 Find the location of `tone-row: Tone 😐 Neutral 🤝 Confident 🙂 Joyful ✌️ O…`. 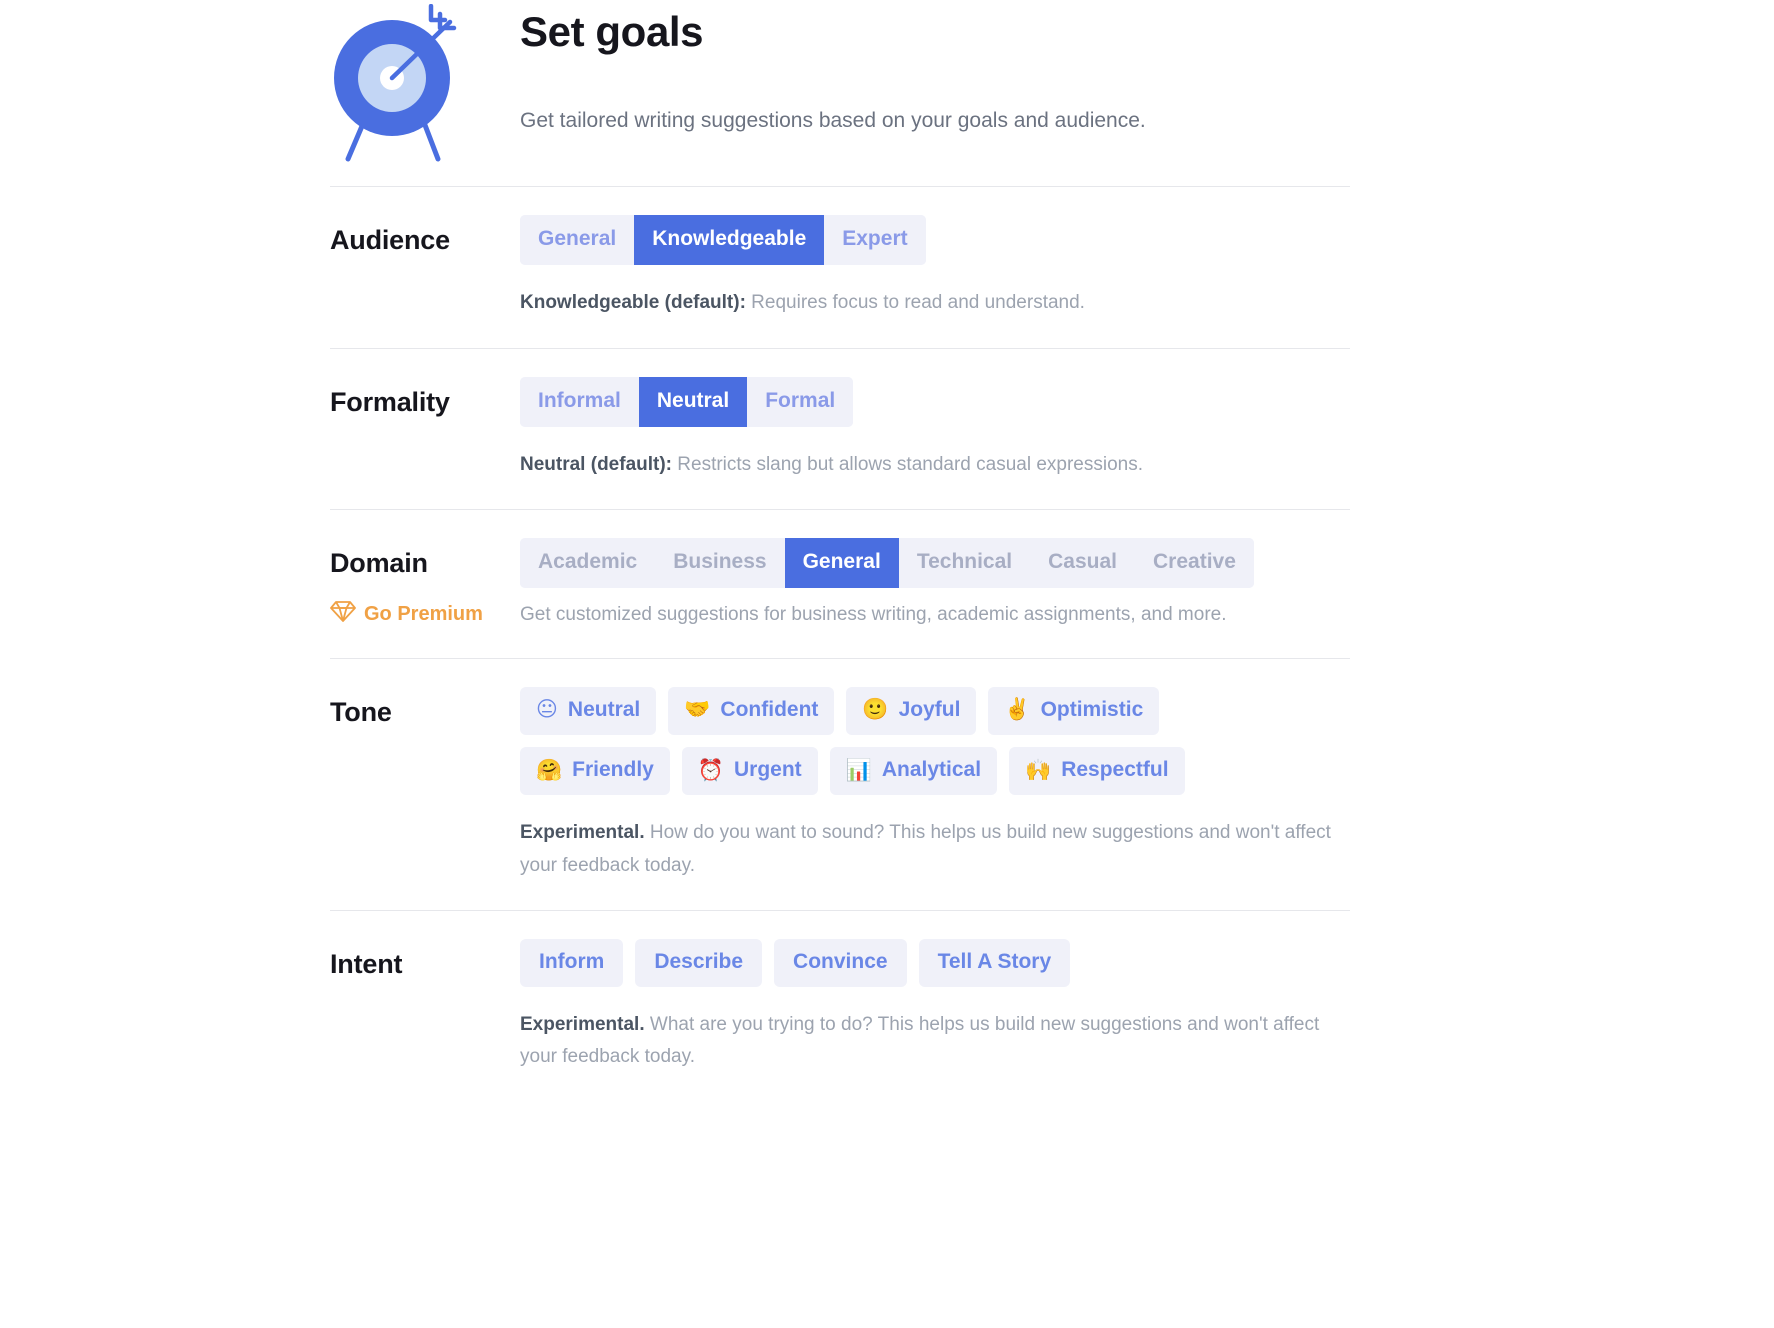

tone-row: Tone 😐 Neutral 🤝 Confident 🙂 Joyful ✌️ O… is located at coordinates (840, 784).